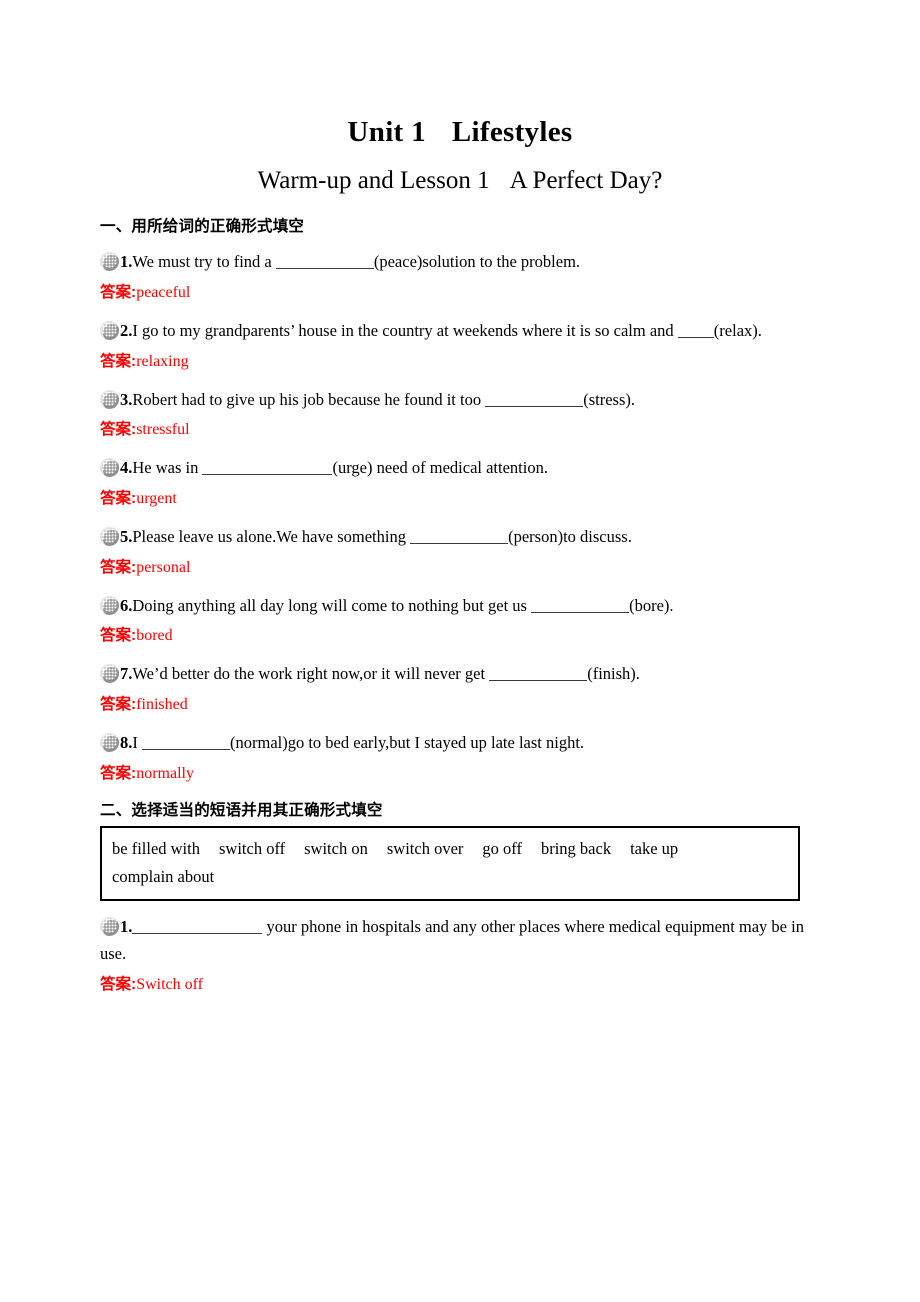 The height and width of the screenshot is (1302, 920). I want to click on question-prompt-after: (relax)., so click(737, 330).